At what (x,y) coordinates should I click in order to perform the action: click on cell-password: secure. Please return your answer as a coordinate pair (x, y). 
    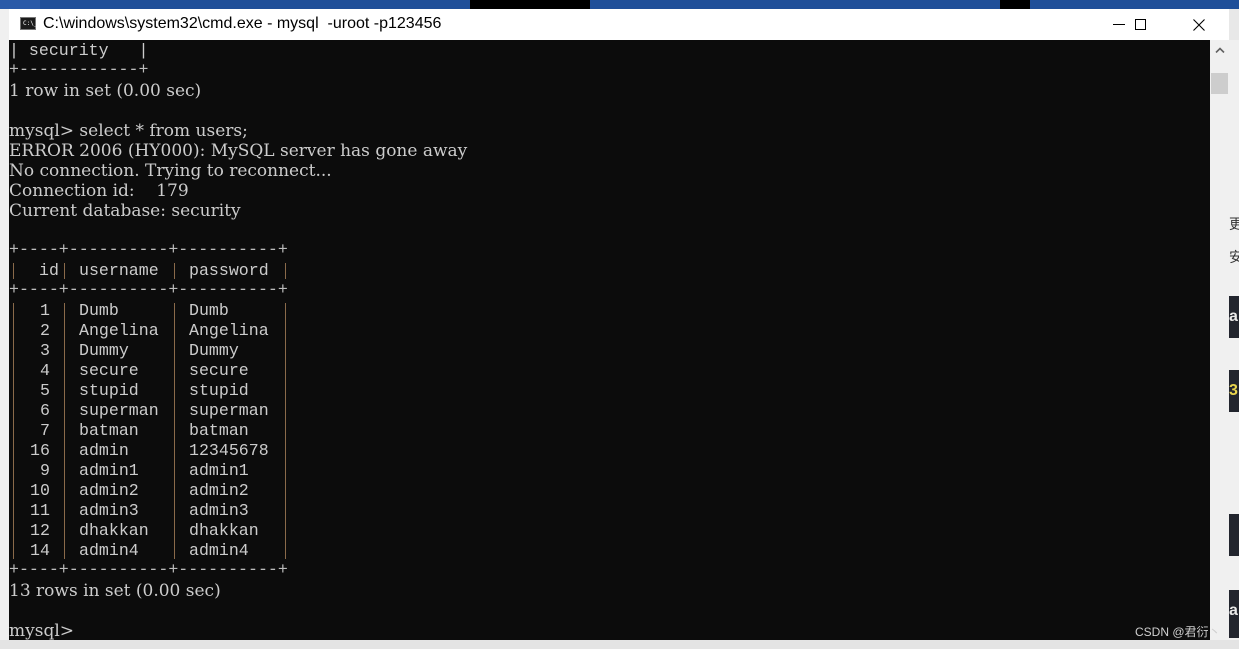
    Looking at the image, I should click on (219, 370).